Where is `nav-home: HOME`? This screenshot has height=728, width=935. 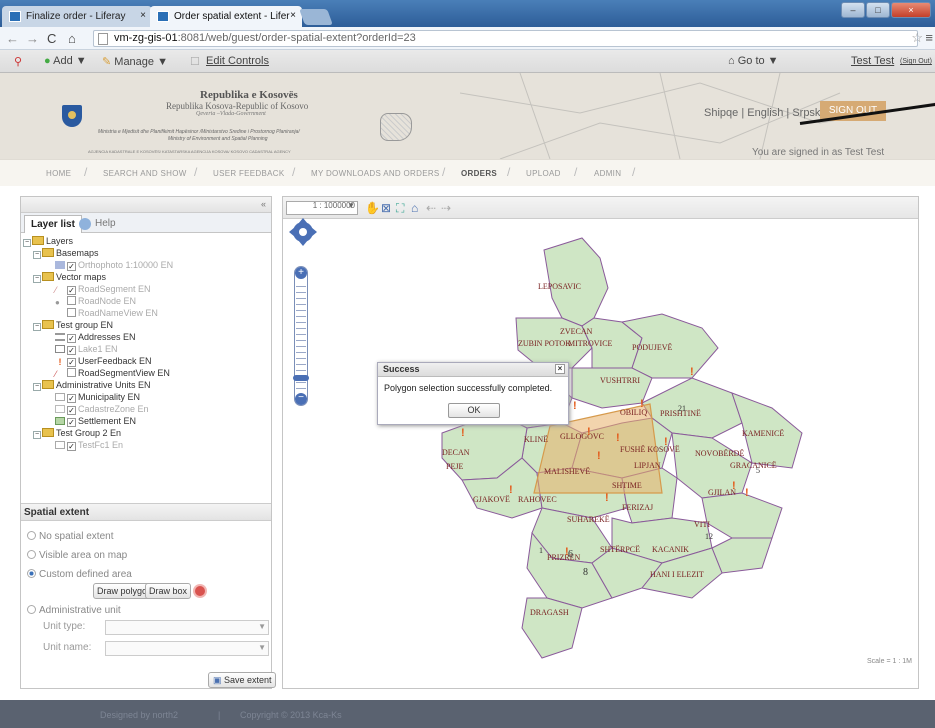 nav-home: HOME is located at coordinates (58, 173).